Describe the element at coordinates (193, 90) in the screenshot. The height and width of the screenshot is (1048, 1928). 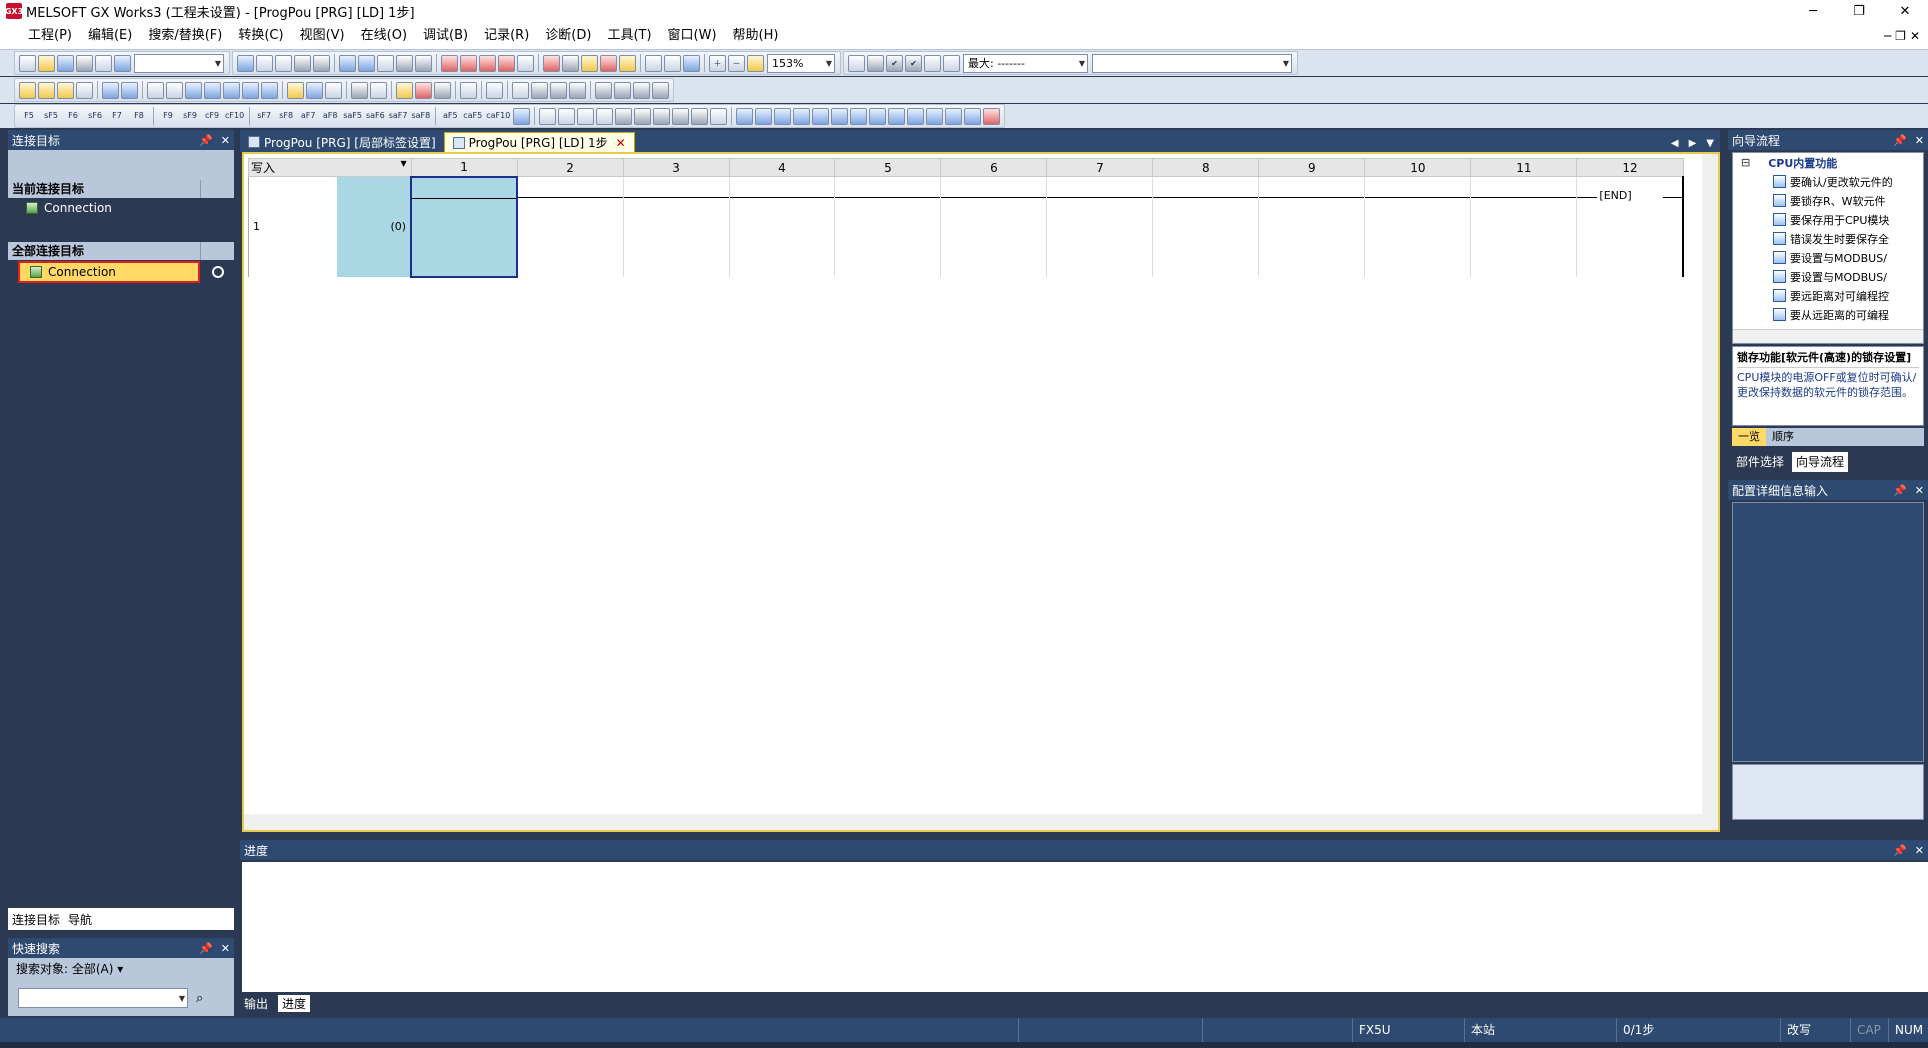
I see `cross-reference-icon` at that location.